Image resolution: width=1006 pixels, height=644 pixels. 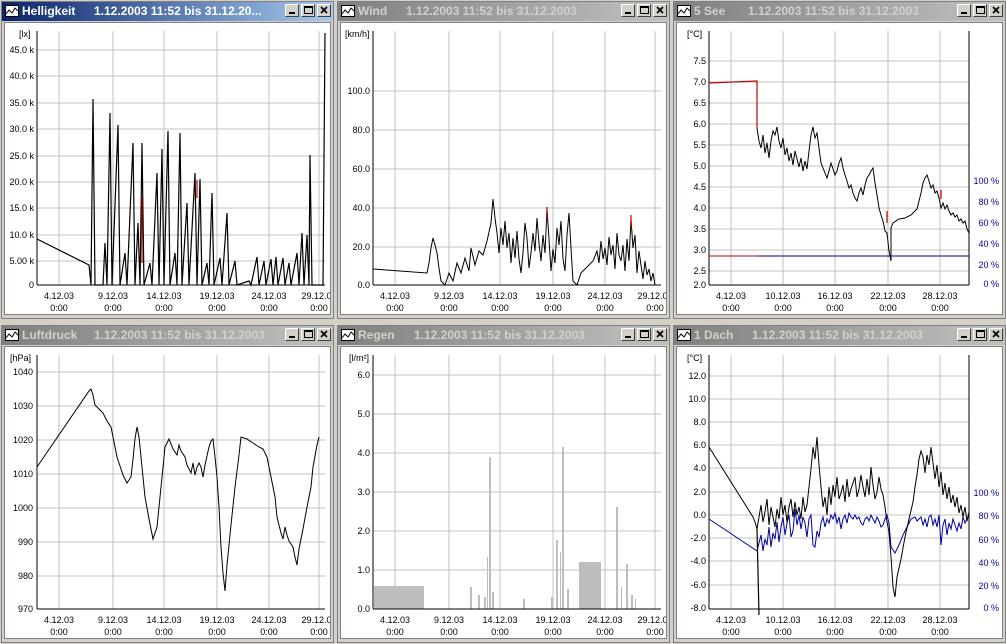 What do you see at coordinates (21, 261) in the screenshot?
I see `y-tick: 5.00 k` at bounding box center [21, 261].